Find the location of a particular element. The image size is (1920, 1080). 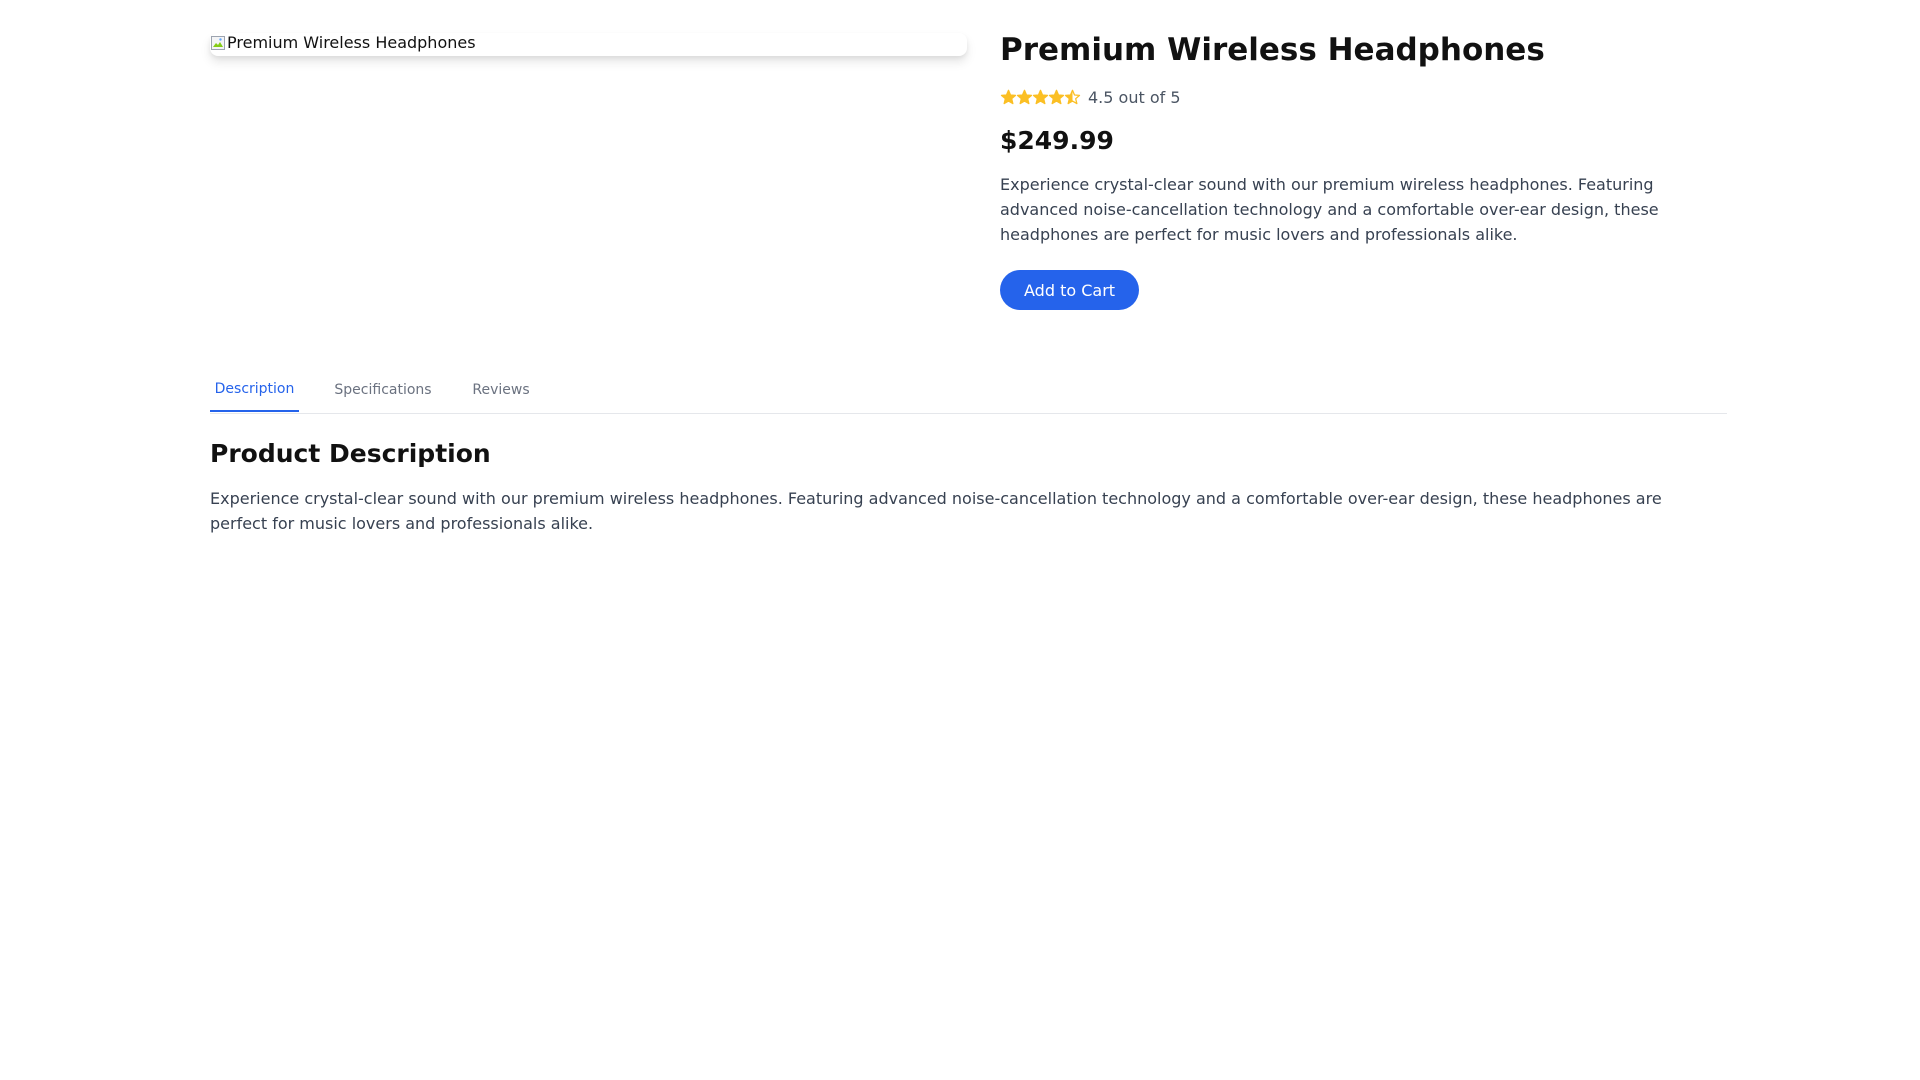

panel-title: Product Description is located at coordinates (350, 453).